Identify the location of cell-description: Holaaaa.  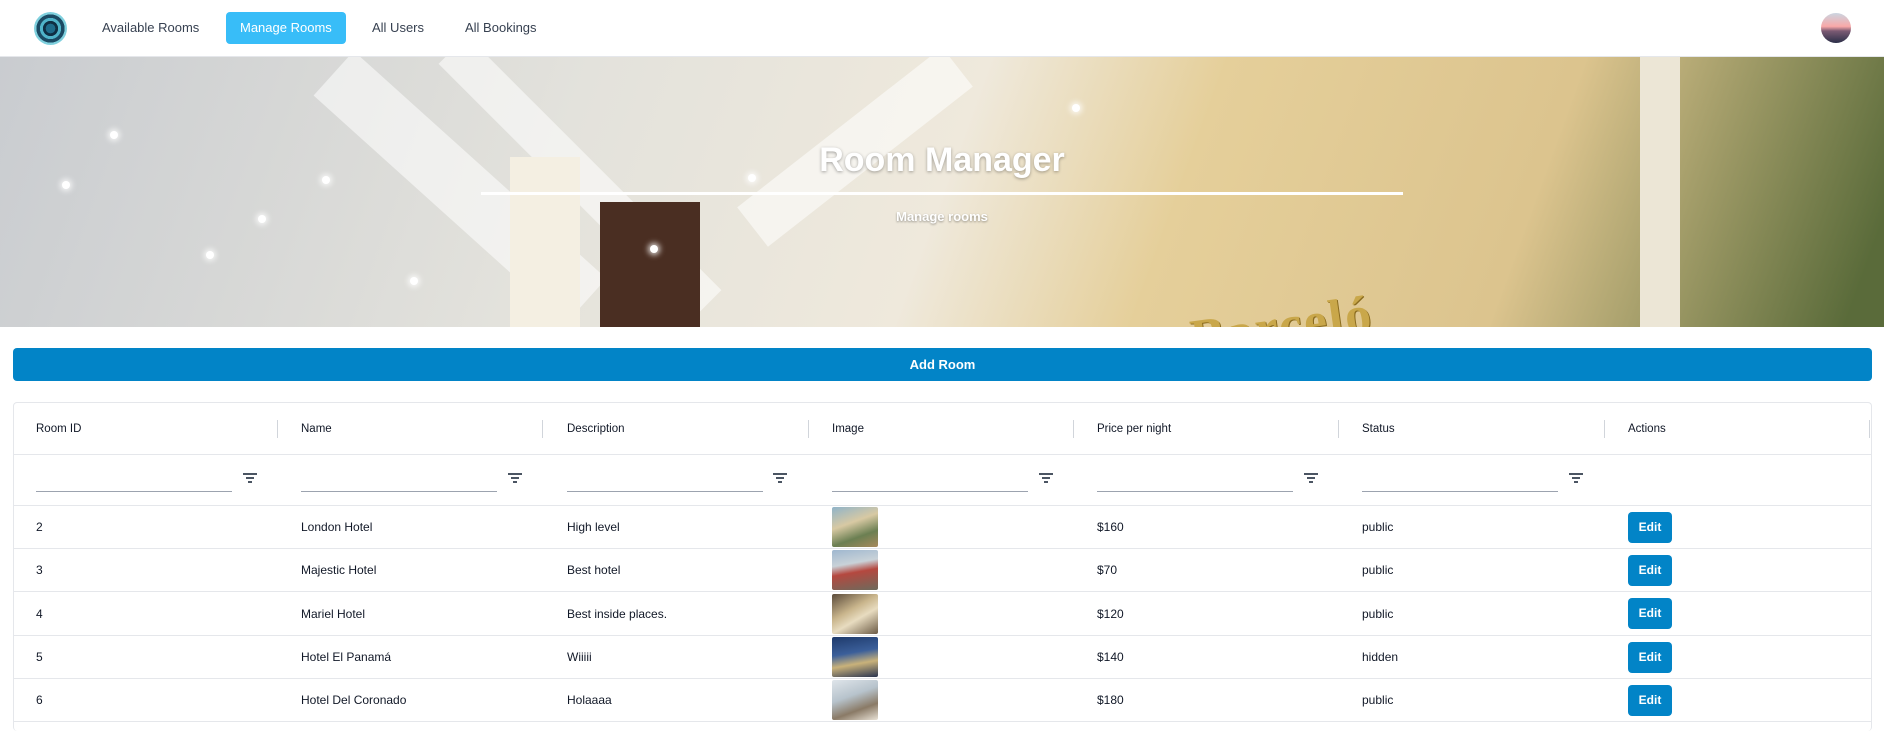
(589, 700).